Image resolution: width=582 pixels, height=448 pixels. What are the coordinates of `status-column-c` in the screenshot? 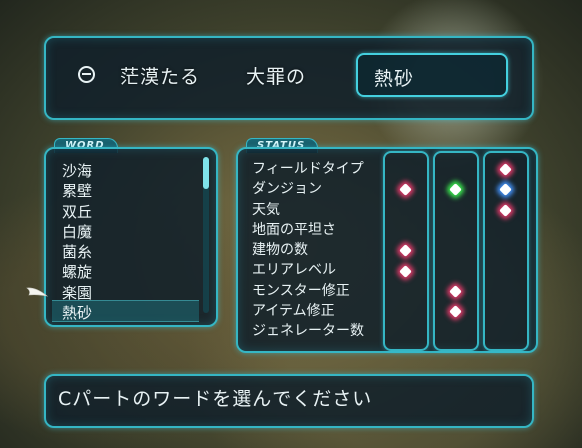 It's located at (506, 251).